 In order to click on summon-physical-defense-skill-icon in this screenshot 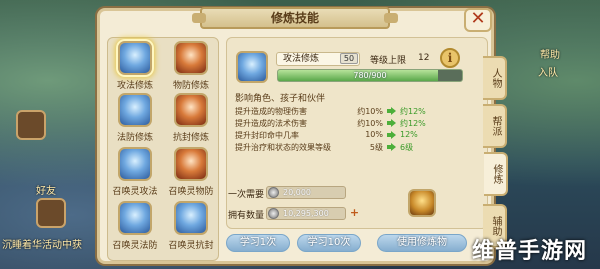, I will do `click(191, 164)`.